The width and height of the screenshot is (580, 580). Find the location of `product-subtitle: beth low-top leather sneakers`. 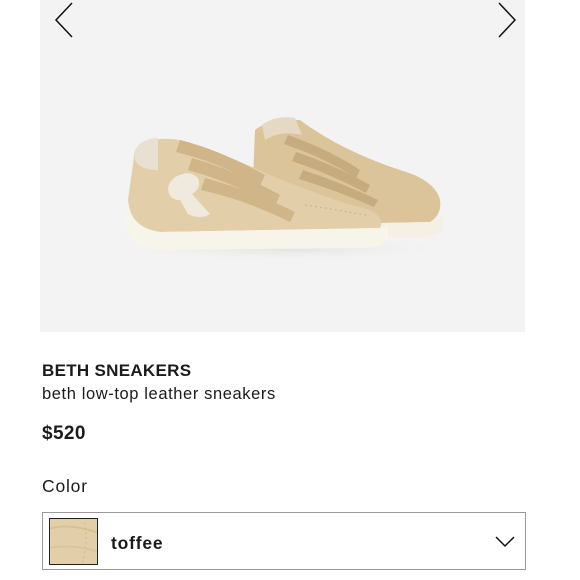

product-subtitle: beth low-top leather sneakers is located at coordinates (159, 394).